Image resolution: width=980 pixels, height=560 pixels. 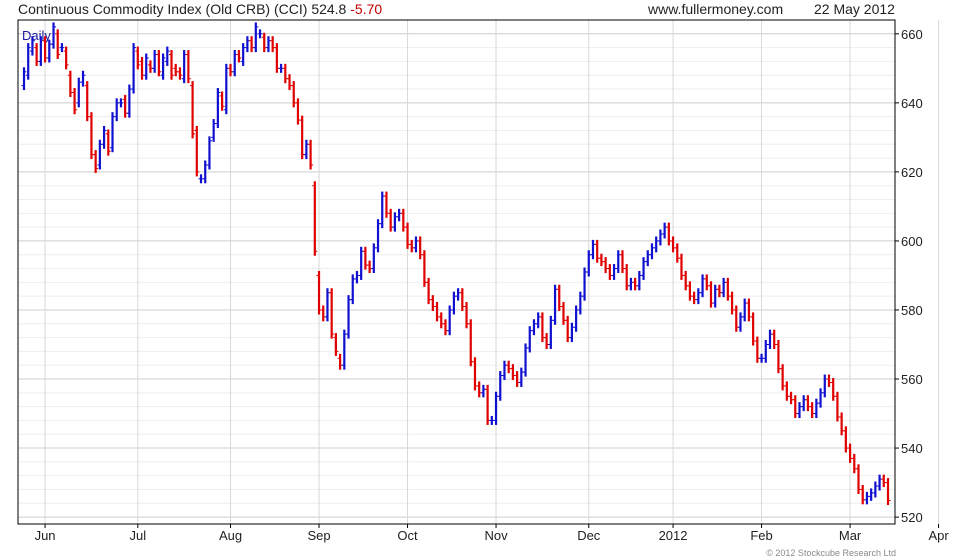 I want to click on y-tick-label: 560, so click(x=912, y=379).